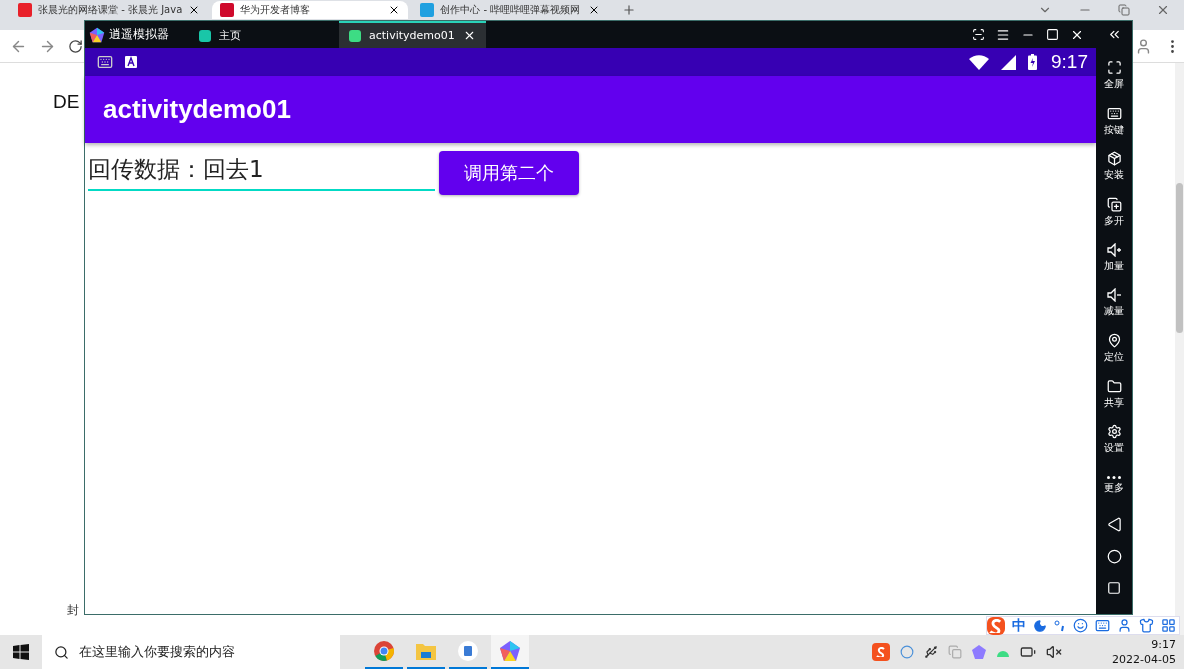 The width and height of the screenshot is (1184, 669). I want to click on chrome-icon, so click(384, 651).